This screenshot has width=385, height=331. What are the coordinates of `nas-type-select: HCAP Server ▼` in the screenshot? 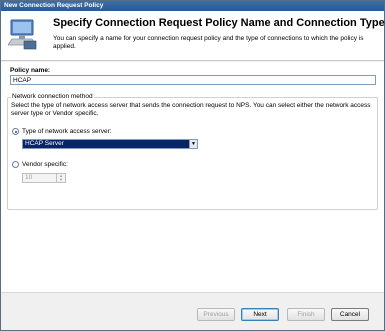 It's located at (110, 144).